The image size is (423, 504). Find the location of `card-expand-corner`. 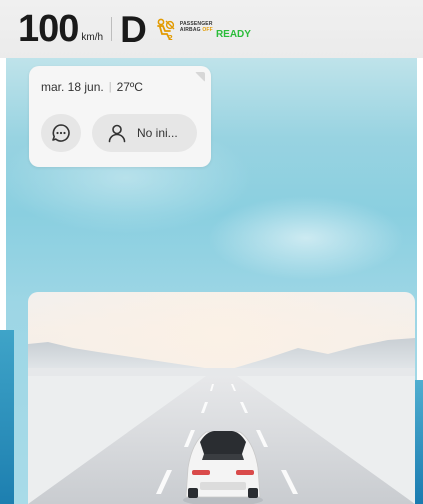

card-expand-corner is located at coordinates (200, 77).